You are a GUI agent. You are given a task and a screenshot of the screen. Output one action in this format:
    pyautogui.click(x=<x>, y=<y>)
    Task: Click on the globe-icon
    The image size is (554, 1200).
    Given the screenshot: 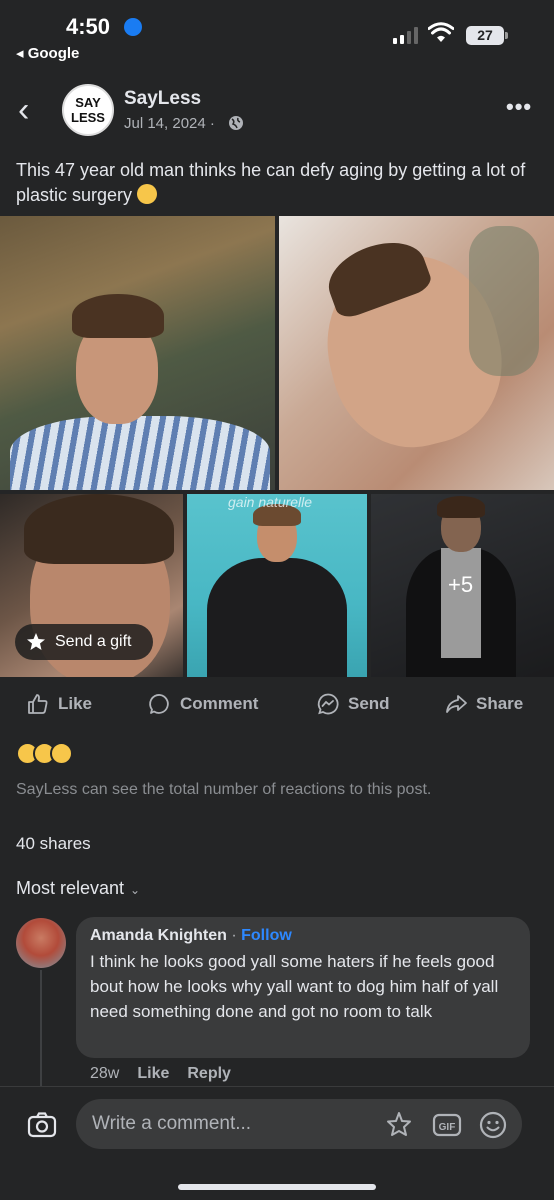 What is the action you would take?
    pyautogui.click(x=236, y=123)
    